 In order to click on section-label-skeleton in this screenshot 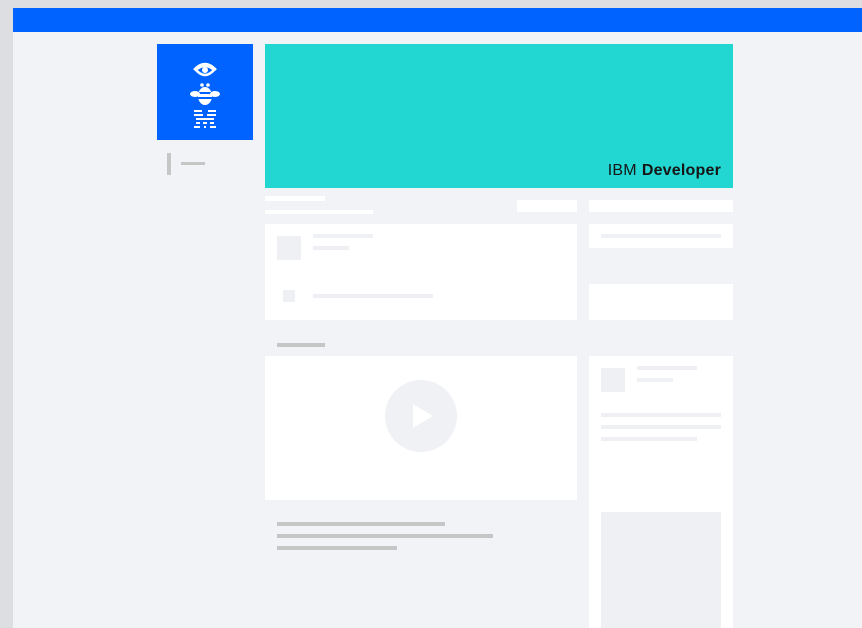, I will do `click(301, 345)`.